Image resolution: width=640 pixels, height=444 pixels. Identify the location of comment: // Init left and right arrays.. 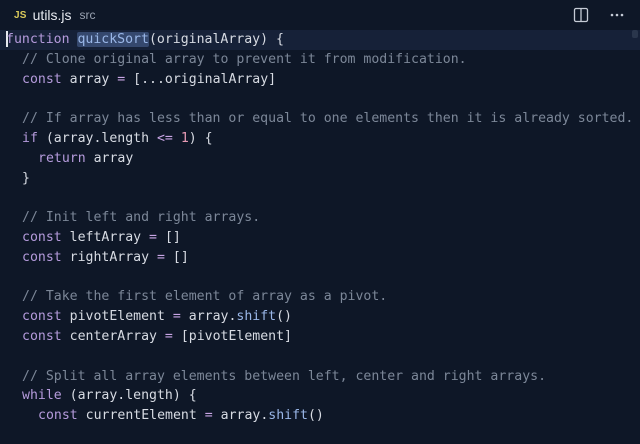
(141, 218).